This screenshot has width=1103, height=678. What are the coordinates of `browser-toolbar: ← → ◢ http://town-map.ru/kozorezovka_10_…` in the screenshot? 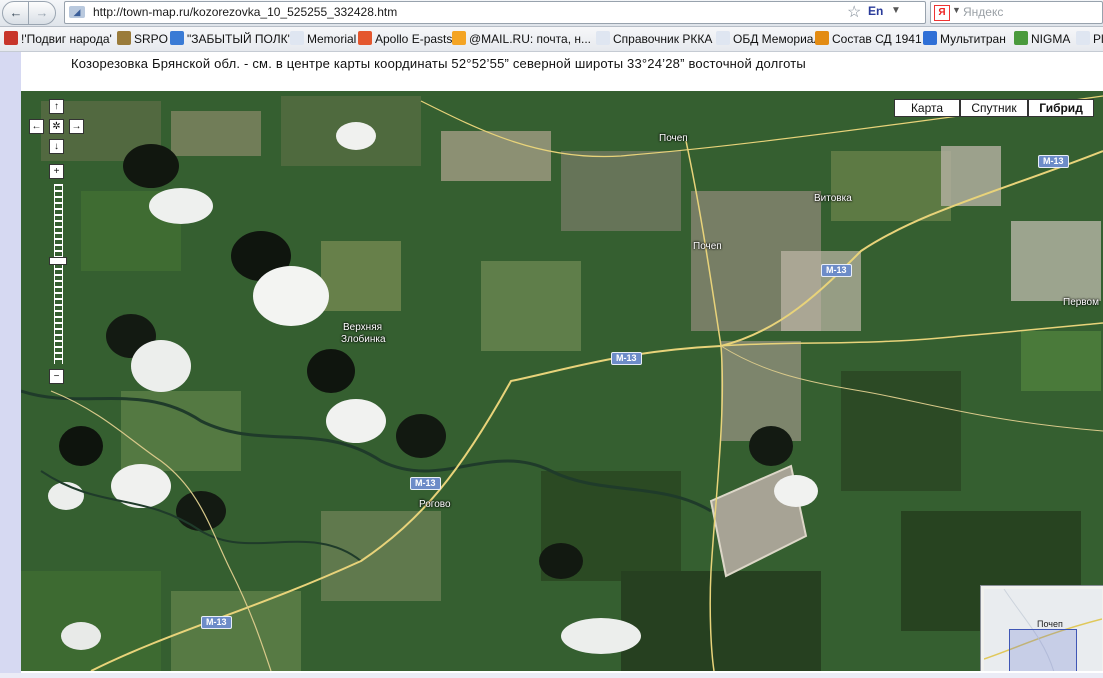 It's located at (551, 13).